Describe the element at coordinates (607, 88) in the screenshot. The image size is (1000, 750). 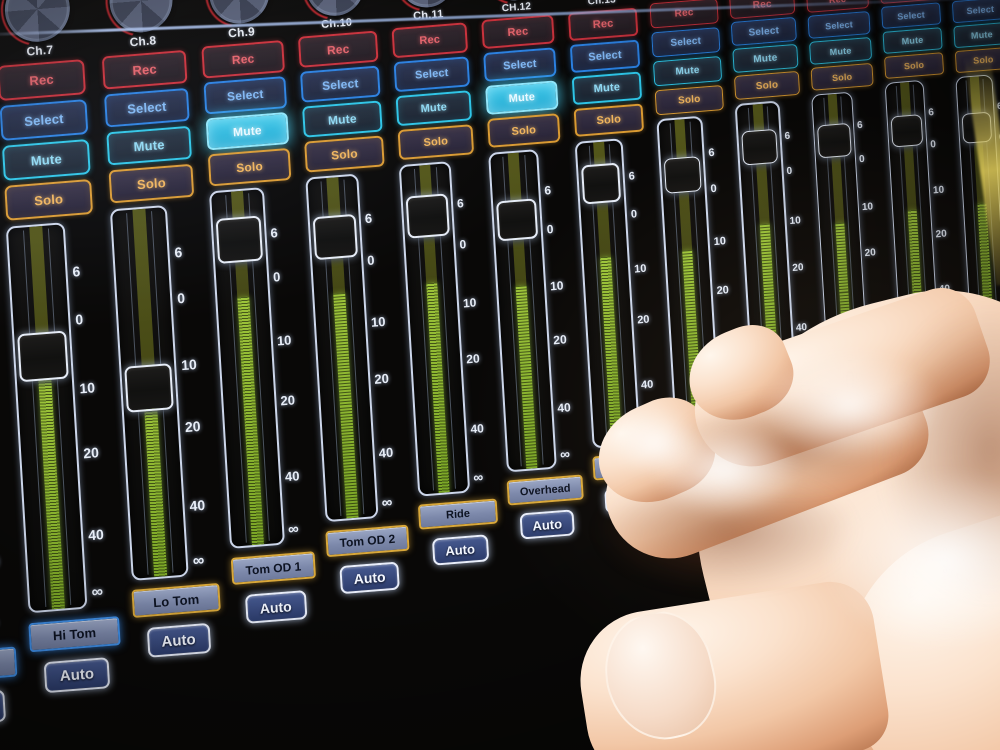
I see `mute-button-ch13: Mute` at that location.